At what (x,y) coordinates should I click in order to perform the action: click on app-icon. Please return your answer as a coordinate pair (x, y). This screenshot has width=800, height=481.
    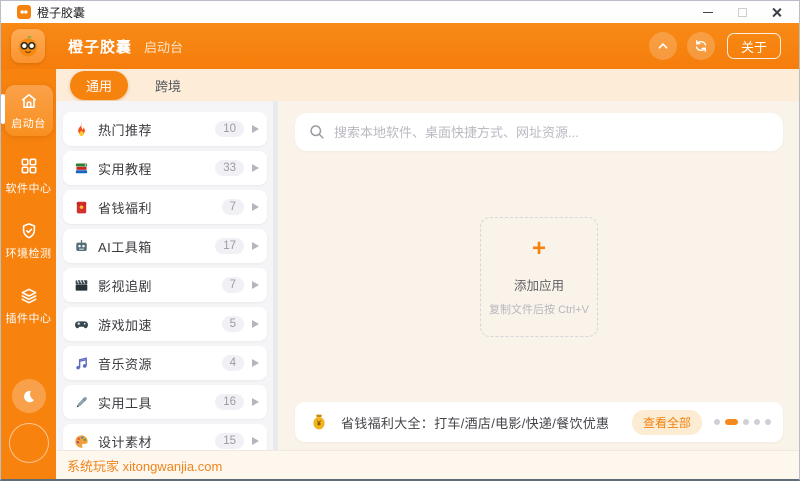
    Looking at the image, I should click on (24, 12).